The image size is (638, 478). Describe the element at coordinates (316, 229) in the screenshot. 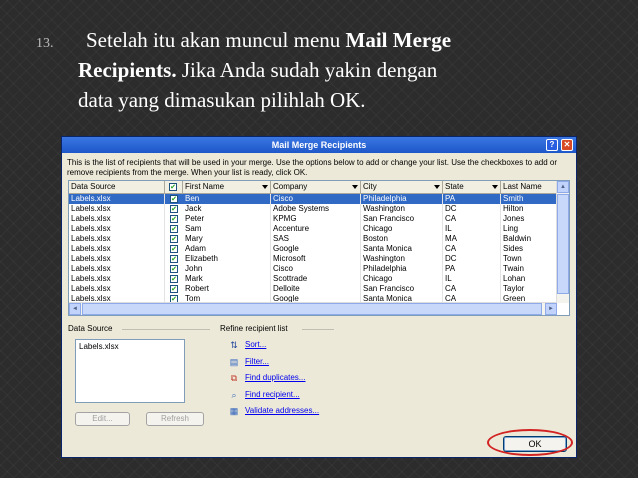

I see `cell-company: Accenture` at that location.